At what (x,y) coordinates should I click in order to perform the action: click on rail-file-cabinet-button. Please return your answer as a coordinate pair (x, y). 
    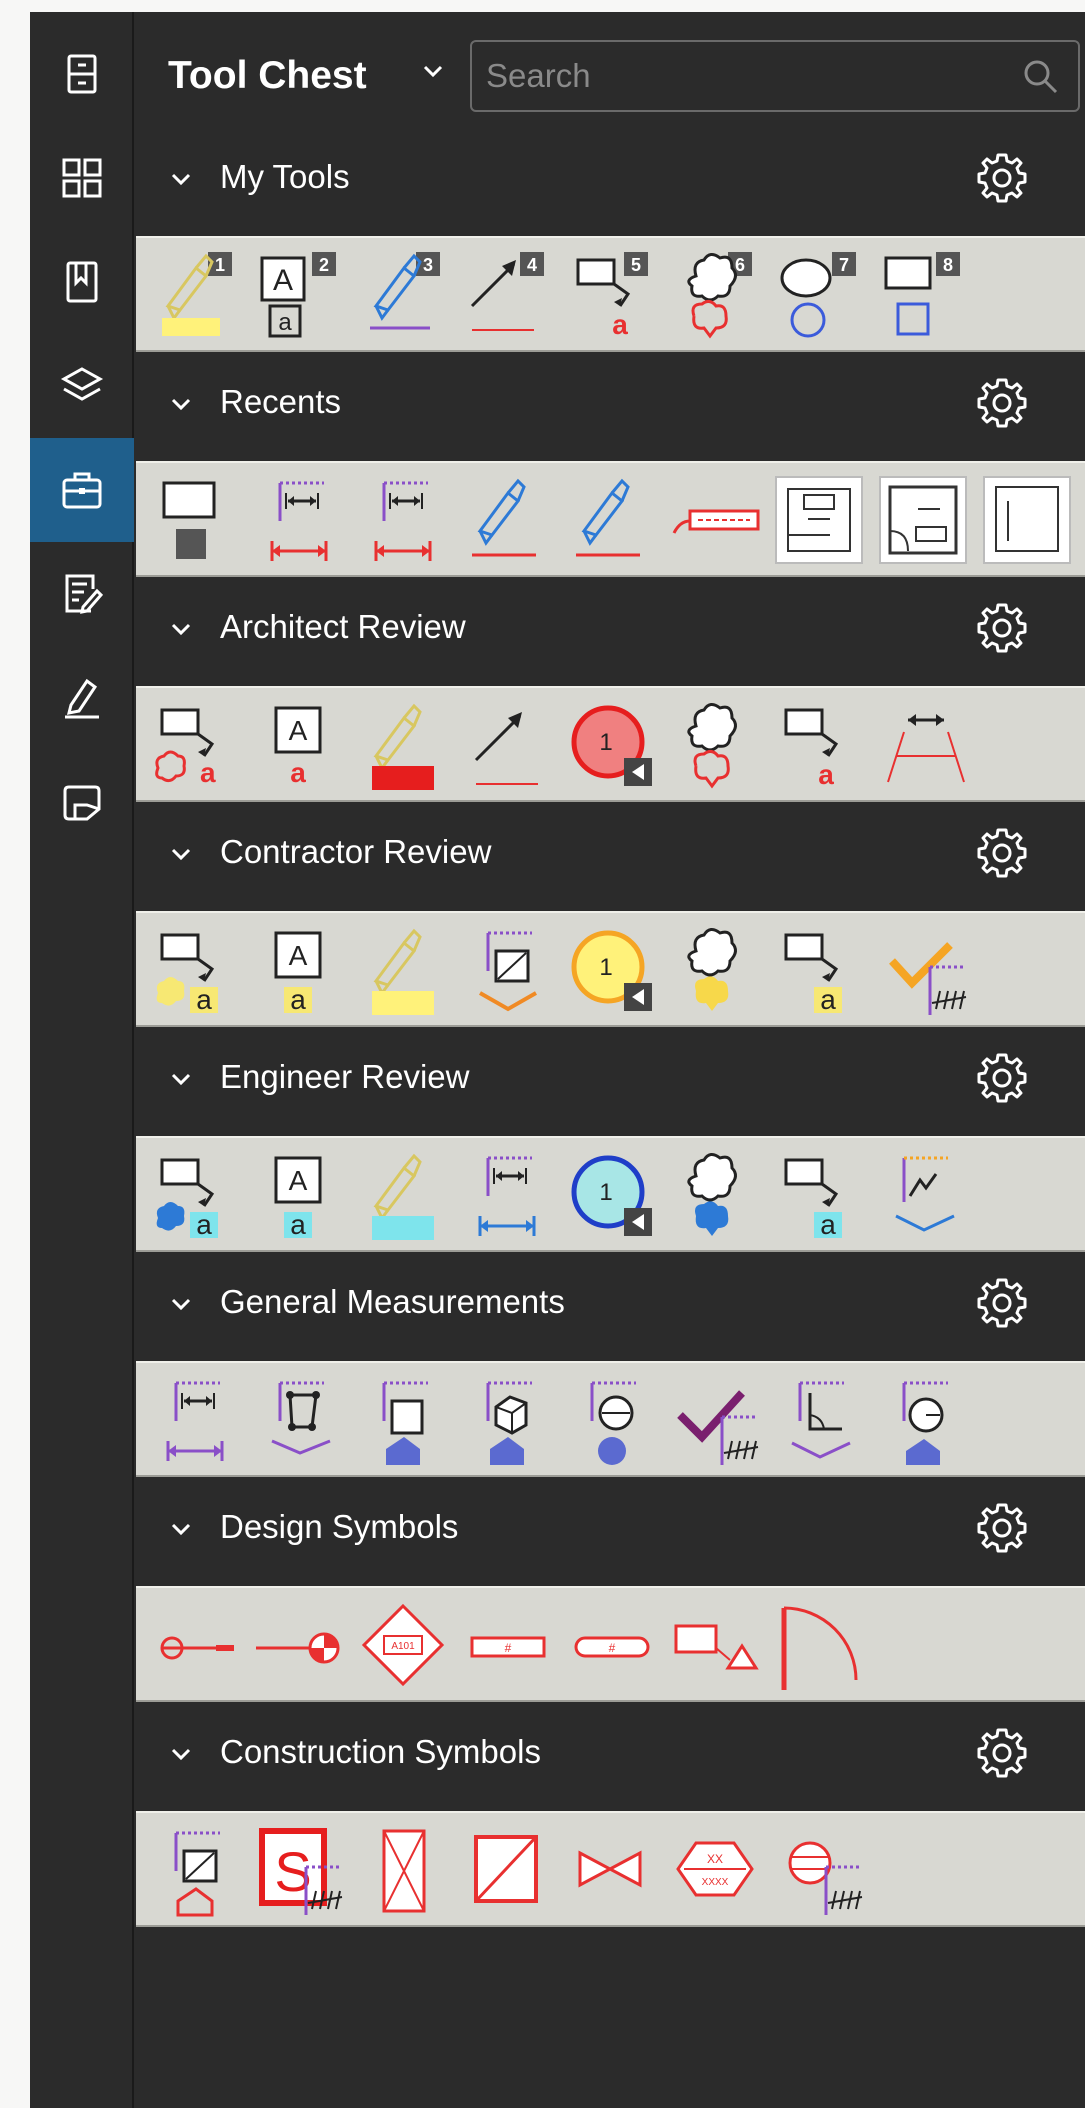
    Looking at the image, I should click on (82, 74).